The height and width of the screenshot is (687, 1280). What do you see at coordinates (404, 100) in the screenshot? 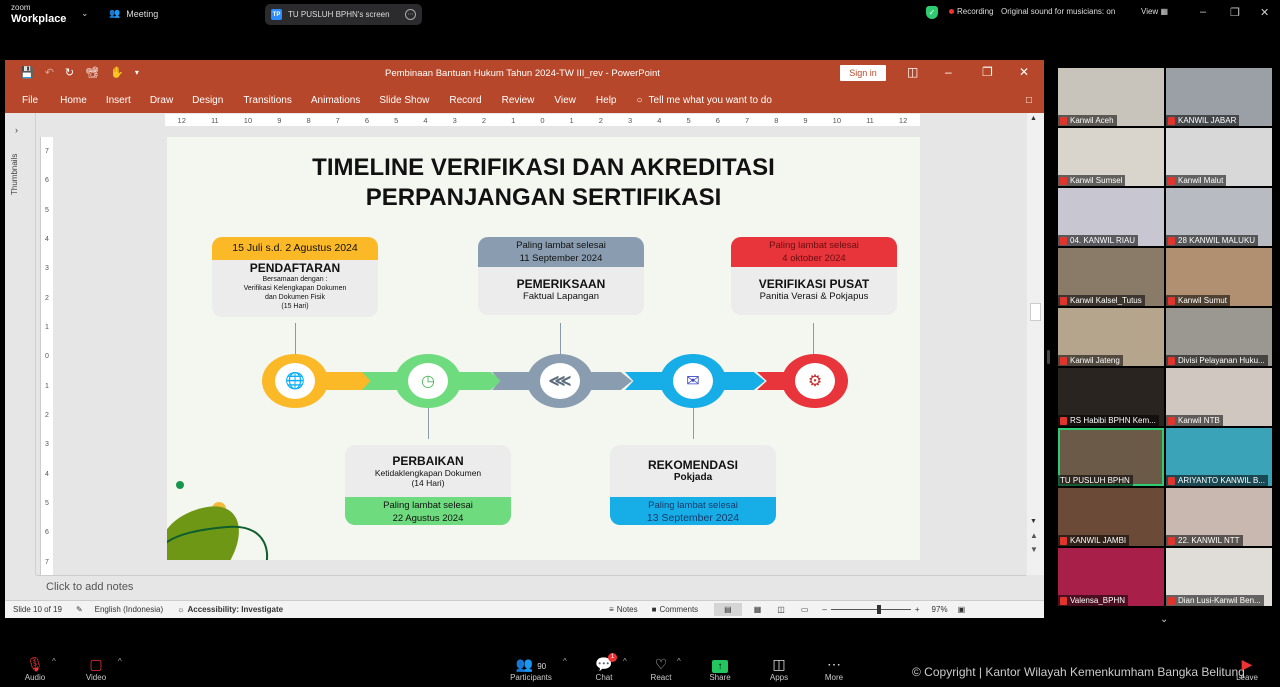
I see `tab-slide-show: Slide Show` at bounding box center [404, 100].